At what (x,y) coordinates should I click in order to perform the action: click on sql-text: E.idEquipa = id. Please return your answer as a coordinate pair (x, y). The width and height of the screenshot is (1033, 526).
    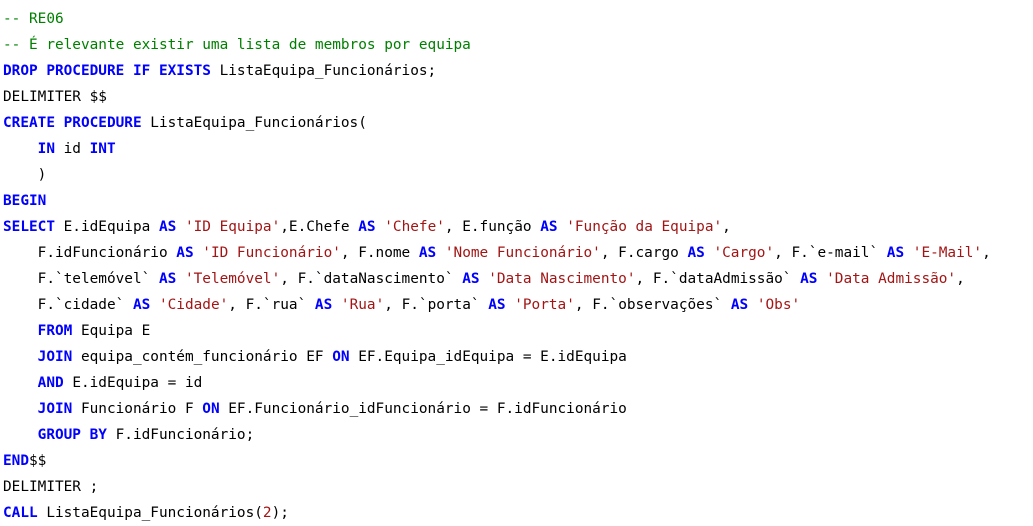
    Looking at the image, I should click on (133, 383).